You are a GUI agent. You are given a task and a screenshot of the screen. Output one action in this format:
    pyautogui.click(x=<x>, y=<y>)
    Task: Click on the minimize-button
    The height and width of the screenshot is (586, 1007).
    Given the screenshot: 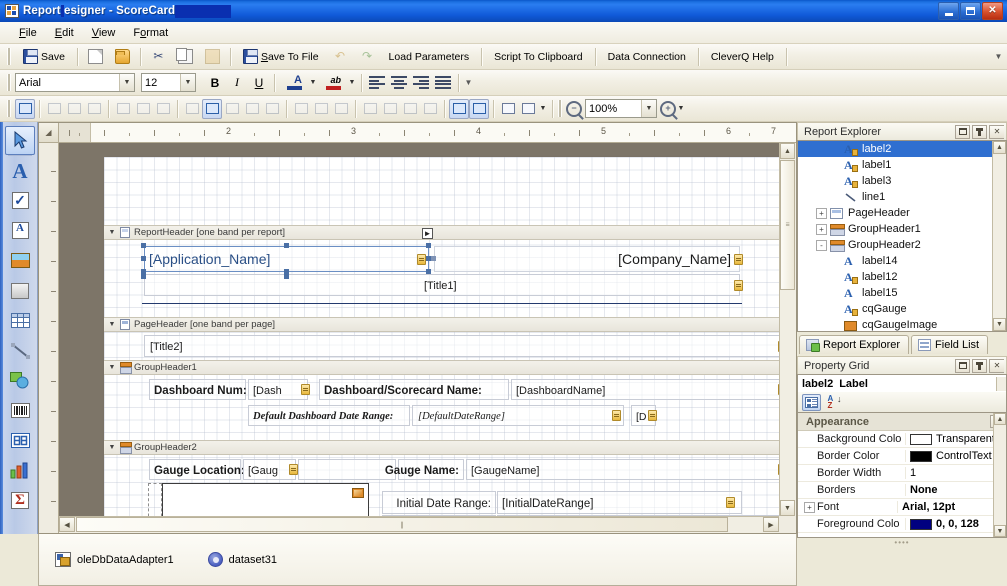 What is the action you would take?
    pyautogui.click(x=948, y=11)
    